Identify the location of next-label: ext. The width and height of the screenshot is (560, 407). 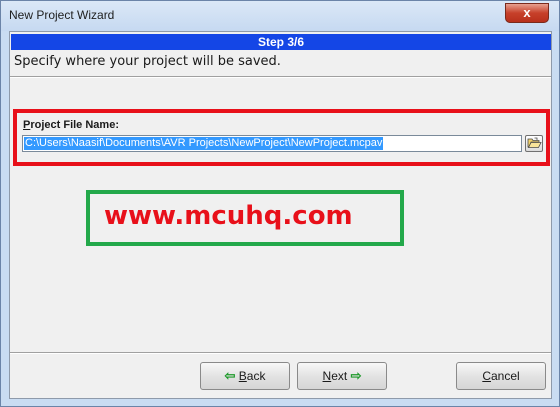
(339, 376).